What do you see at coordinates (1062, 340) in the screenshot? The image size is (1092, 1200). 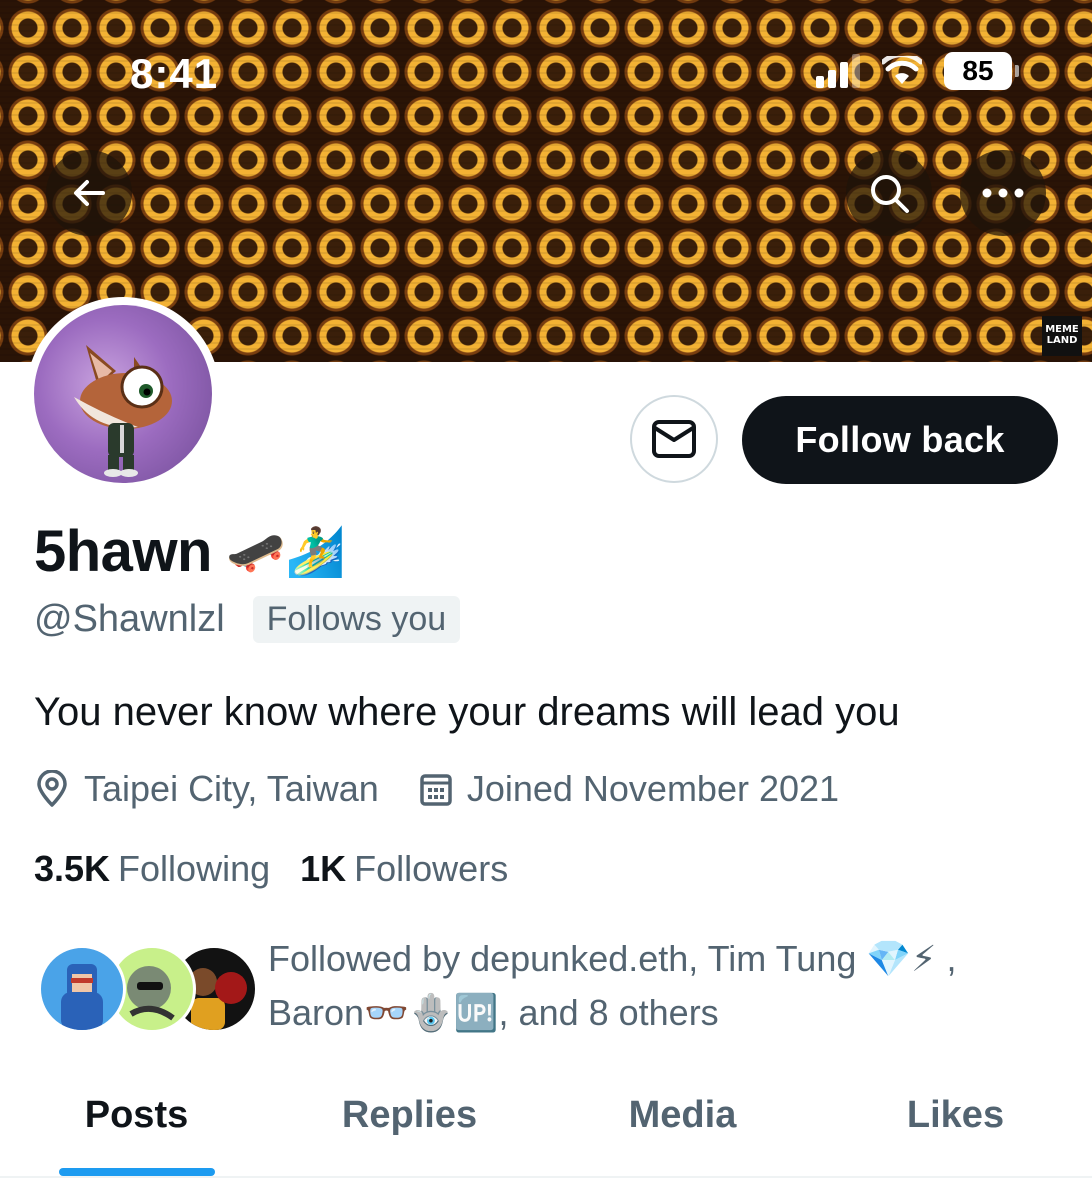 I see `memeland-logo-line2: LAND` at bounding box center [1062, 340].